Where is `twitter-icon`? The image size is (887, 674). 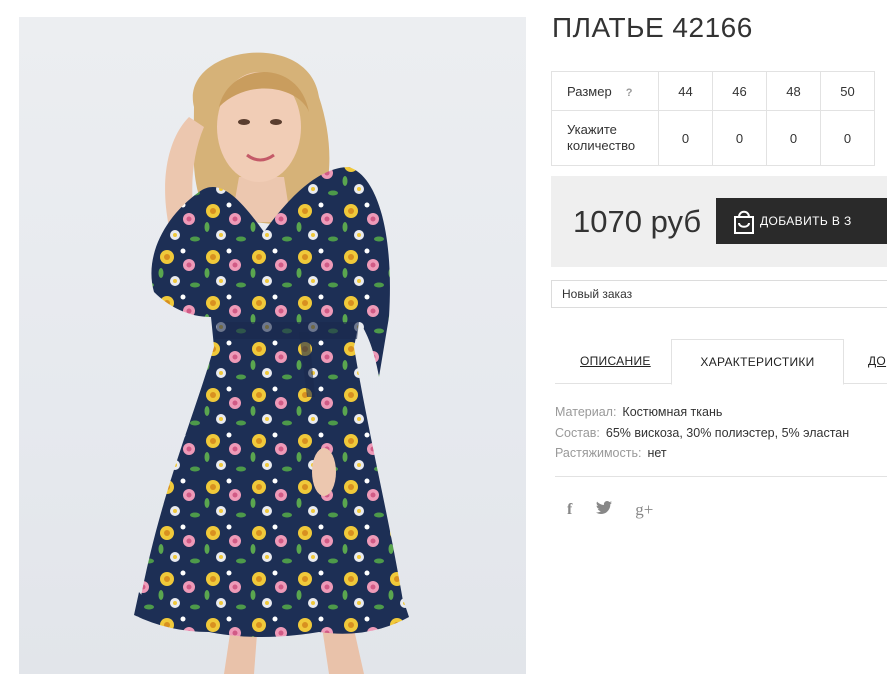 twitter-icon is located at coordinates (603, 510).